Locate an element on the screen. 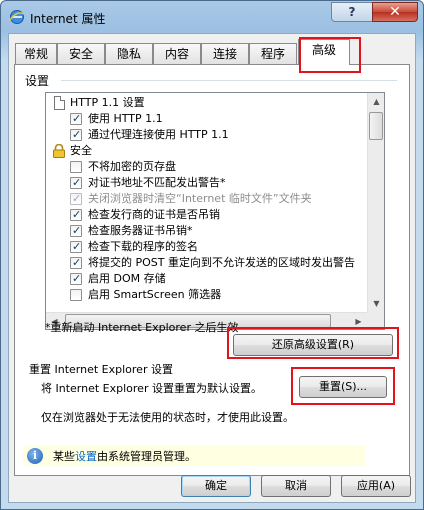  internet-explorer-icon is located at coordinates (17, 17).